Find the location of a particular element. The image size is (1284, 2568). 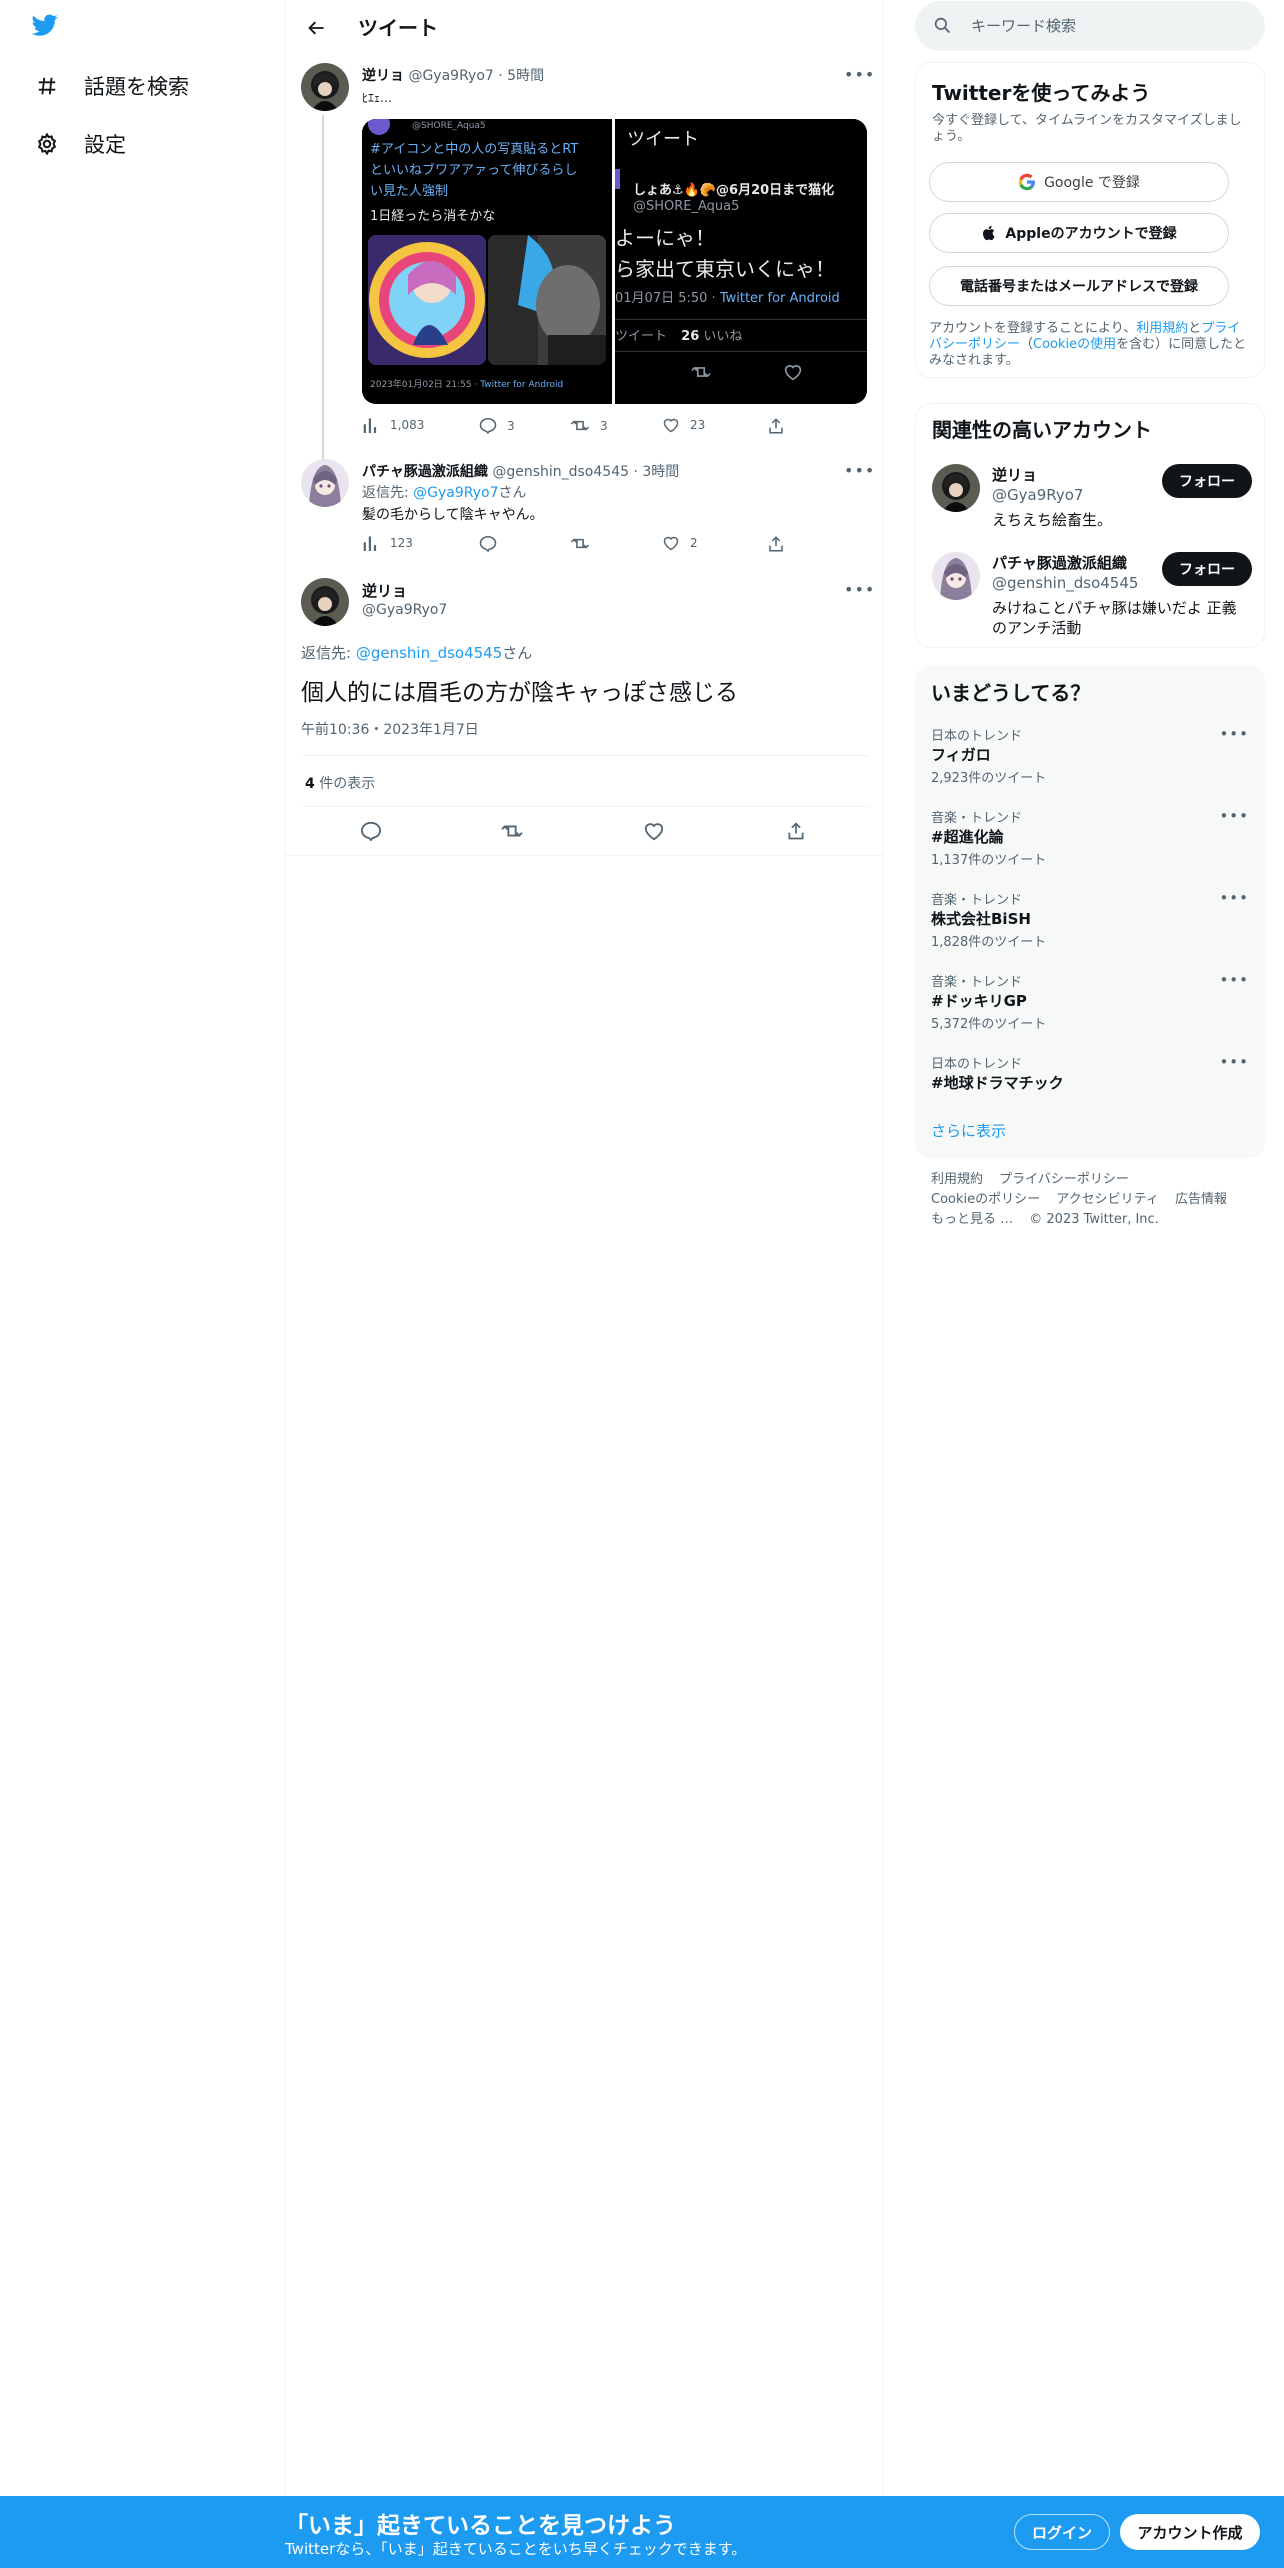

reply-to-link: @genshin_dso4545 is located at coordinates (429, 653).